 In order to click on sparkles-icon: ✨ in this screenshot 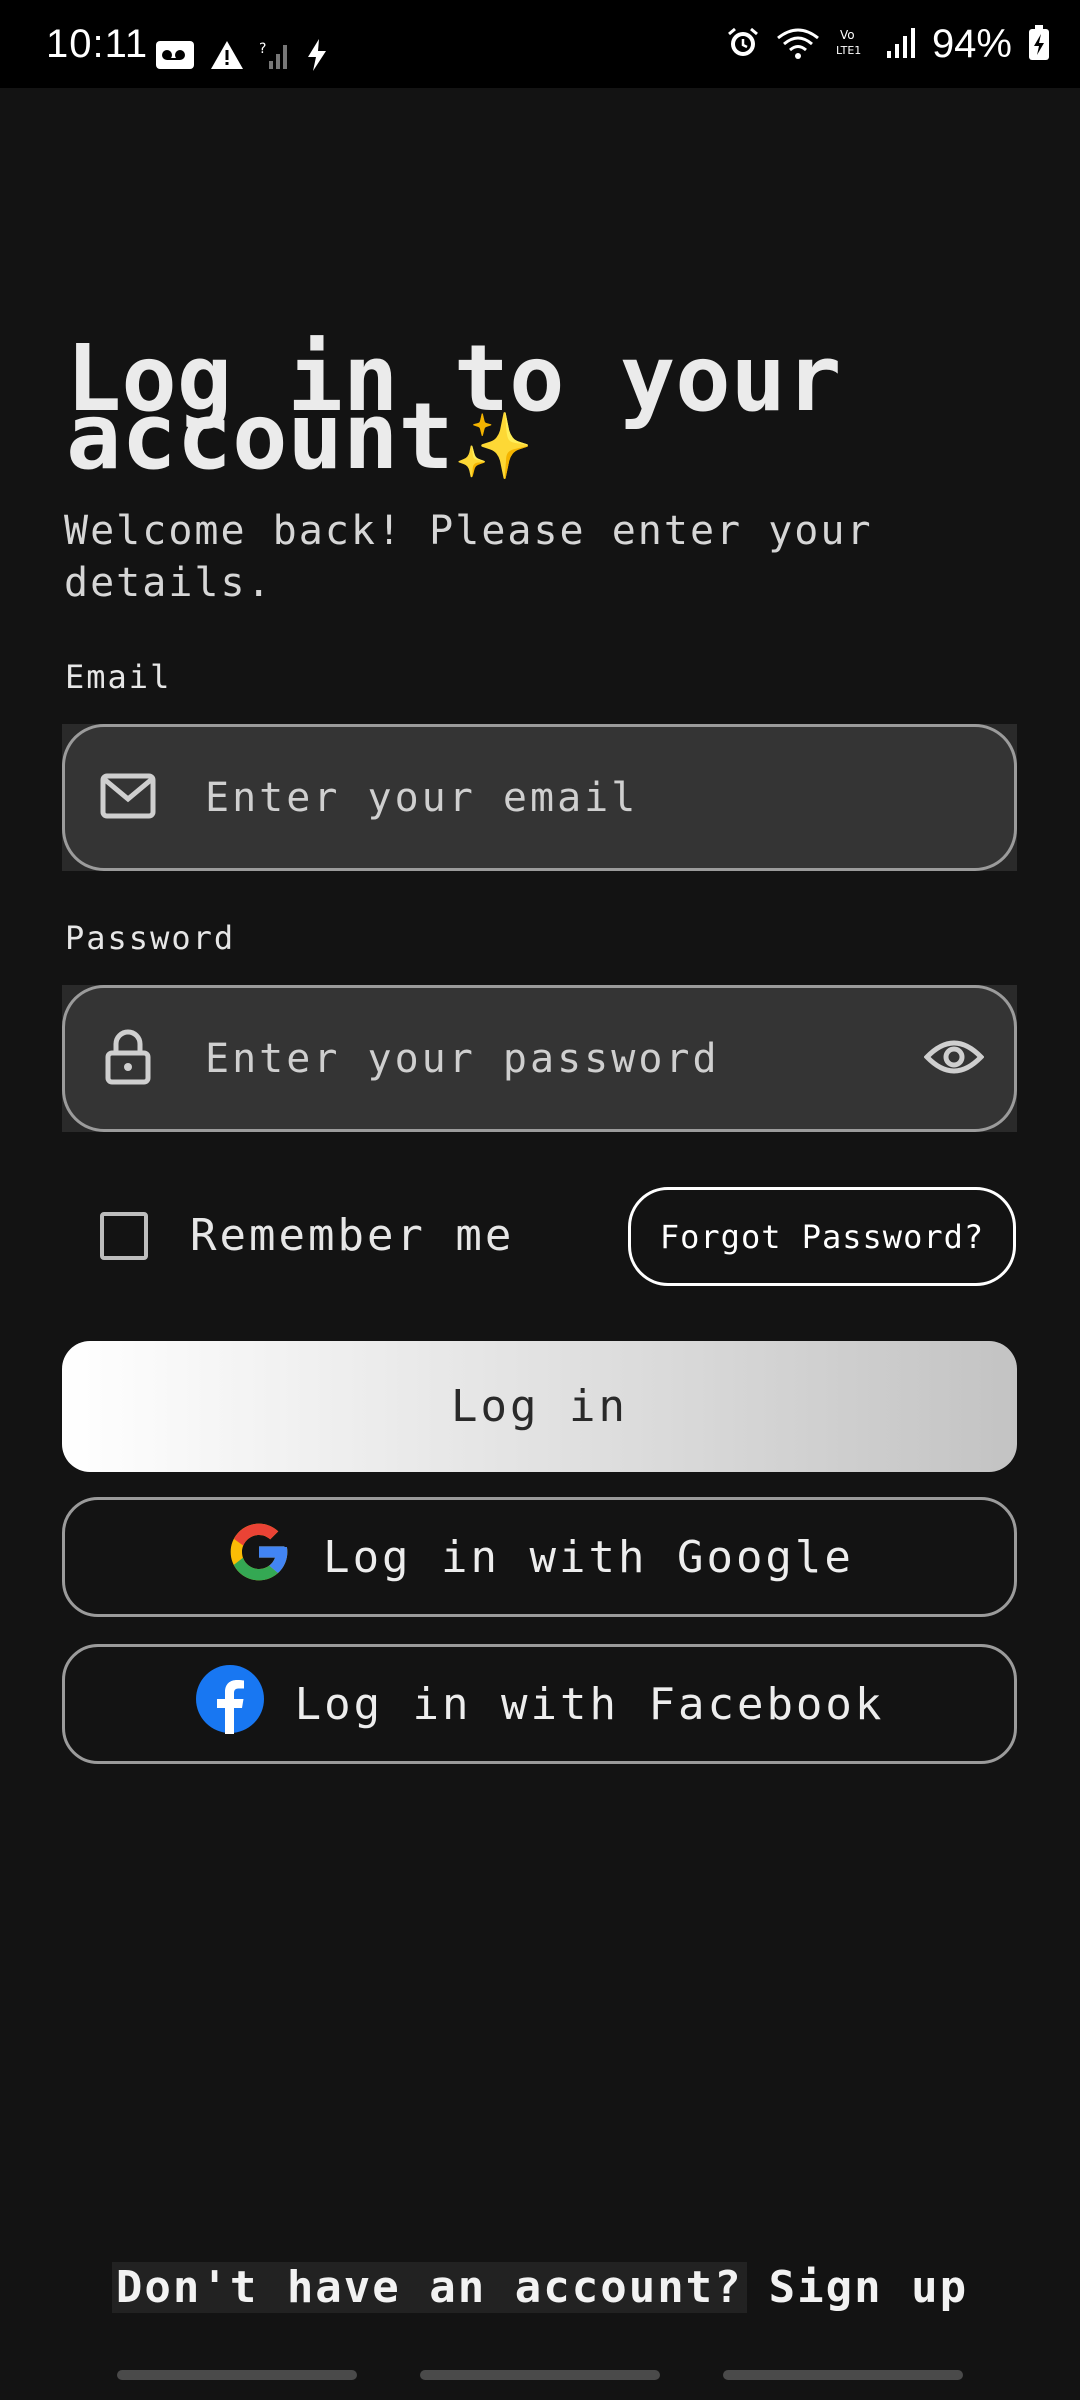, I will do `click(493, 447)`.